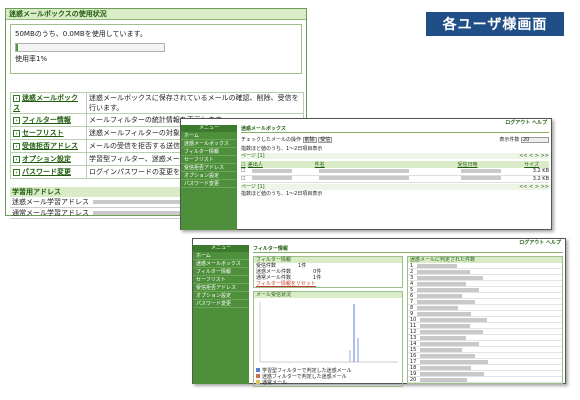 The height and width of the screenshot is (400, 580). What do you see at coordinates (395, 140) in the screenshot?
I see `bulk-ops-bar: チェックしたメールの操作 削除 受信 表示件数 20` at bounding box center [395, 140].